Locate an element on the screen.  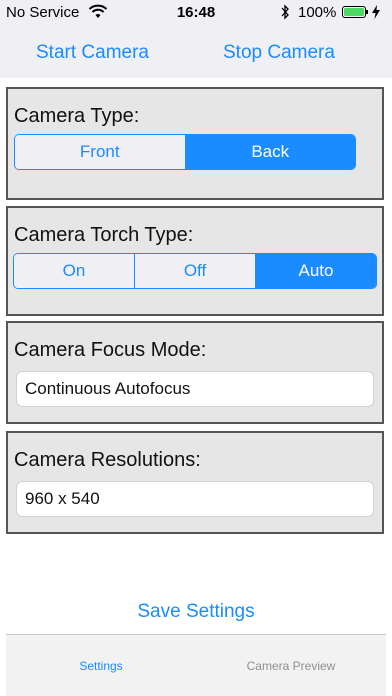
battery-percent: 100% is located at coordinates (317, 12).